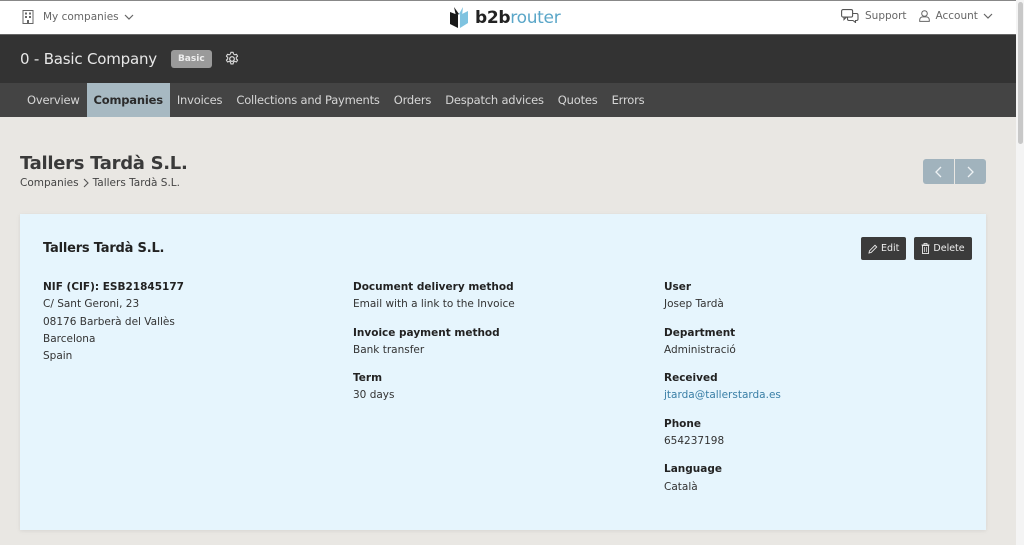  I want to click on nav-tab-collections-payments: Collections and Payments, so click(307, 100).